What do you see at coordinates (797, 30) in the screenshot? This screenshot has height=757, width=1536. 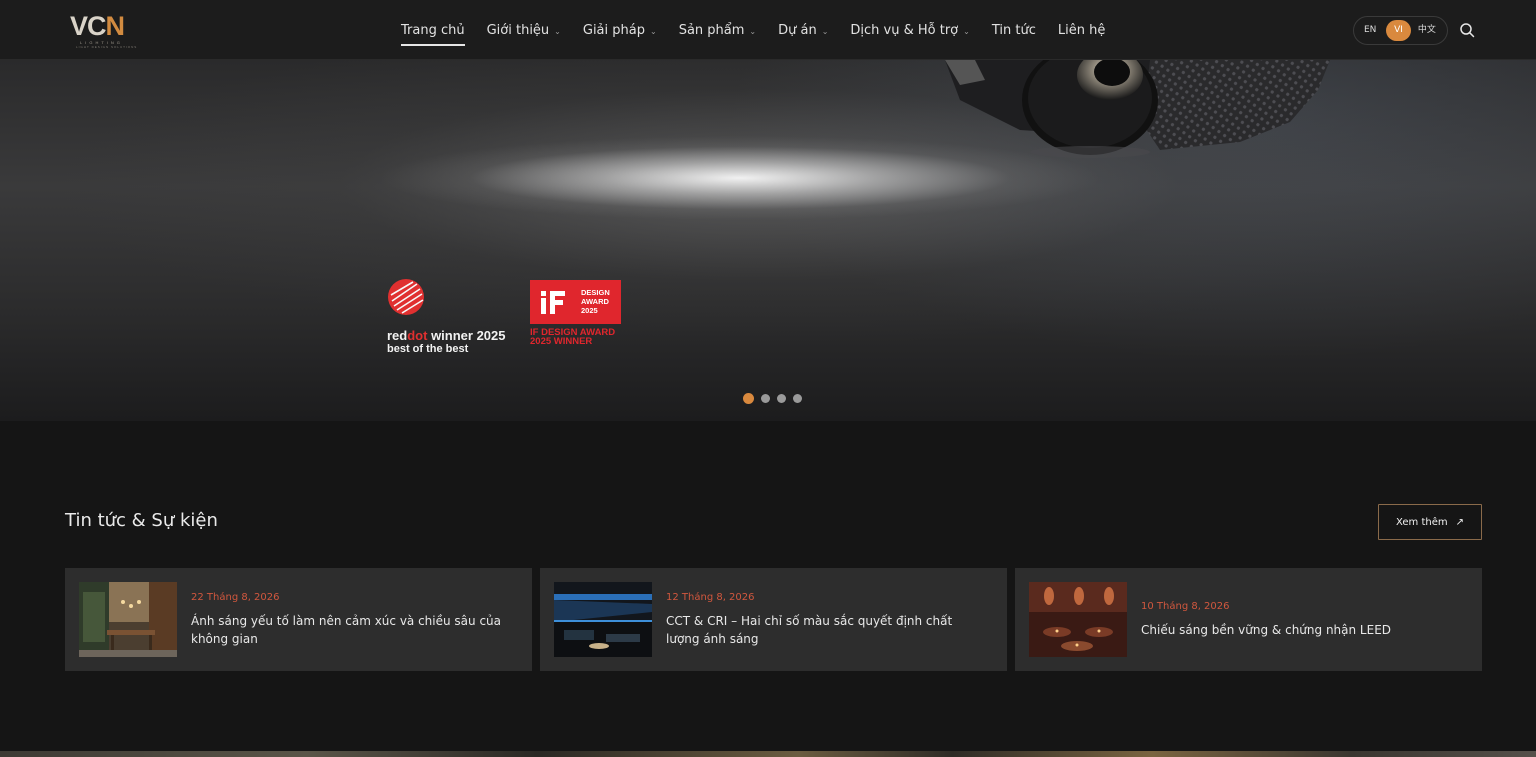 I see `nav-item-label: Dự án` at bounding box center [797, 30].